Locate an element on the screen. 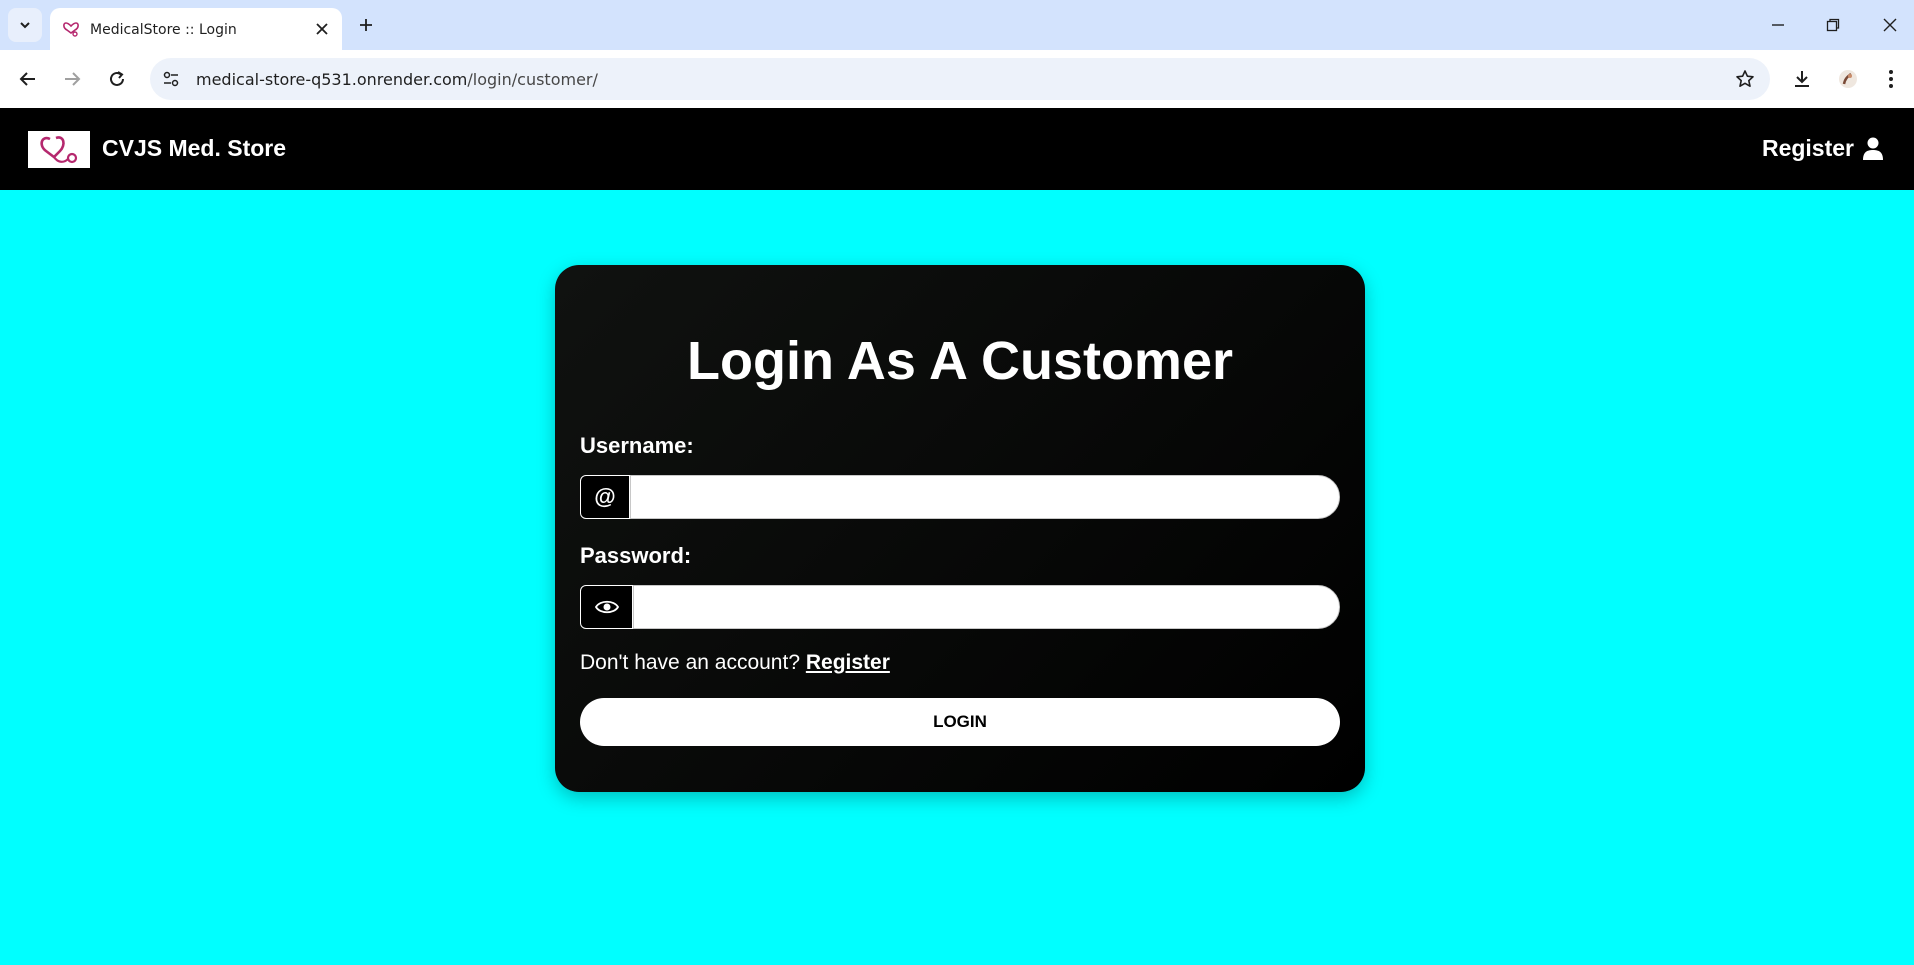 Image resolution: width=1914 pixels, height=965 pixels. signup-prompt: Don't have an account? Register is located at coordinates (735, 663).